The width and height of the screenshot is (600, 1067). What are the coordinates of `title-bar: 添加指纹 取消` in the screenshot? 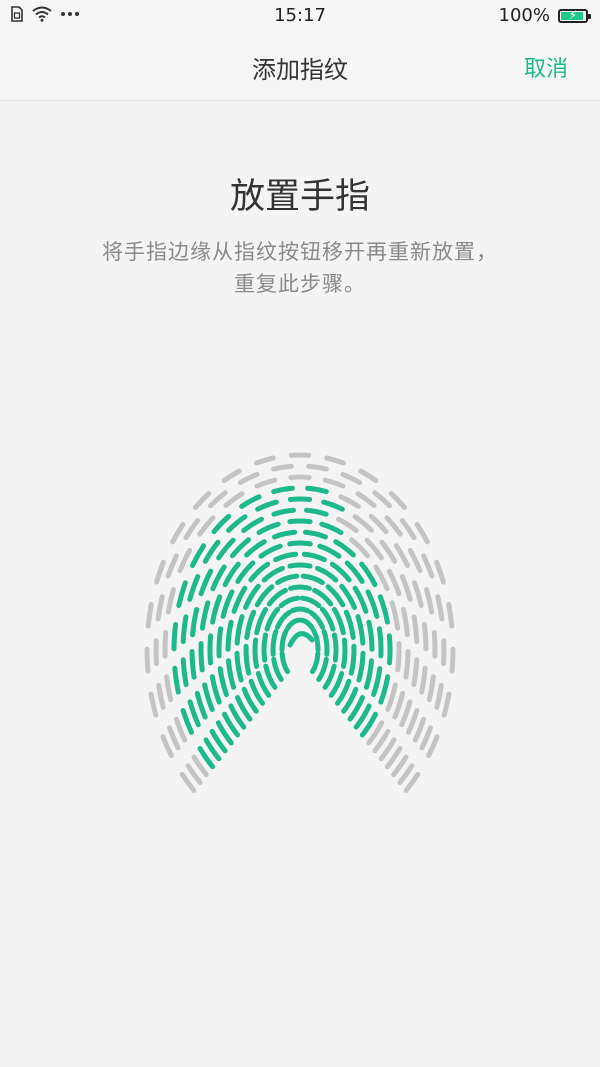 It's located at (300, 66).